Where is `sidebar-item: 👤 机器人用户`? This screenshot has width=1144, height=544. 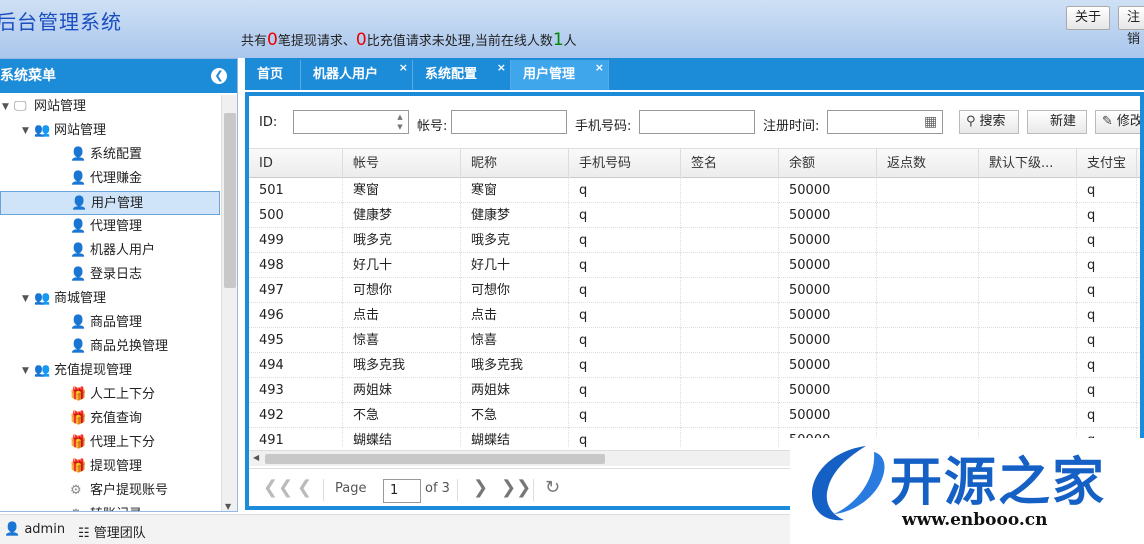 sidebar-item: 👤 机器人用户 is located at coordinates (110, 251).